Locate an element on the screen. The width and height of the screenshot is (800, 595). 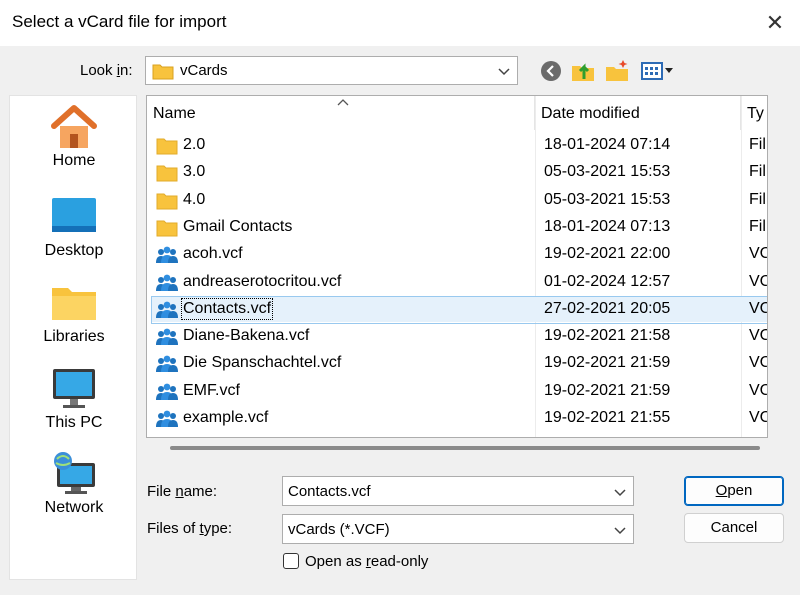
home-icon is located at coordinates (74, 126).